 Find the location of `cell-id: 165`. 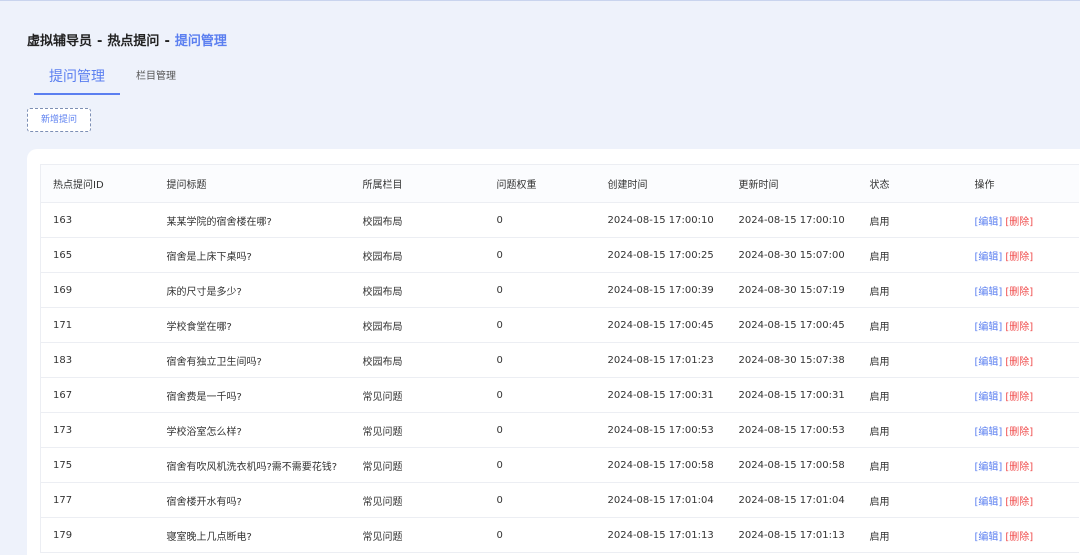

cell-id: 165 is located at coordinates (97, 255).